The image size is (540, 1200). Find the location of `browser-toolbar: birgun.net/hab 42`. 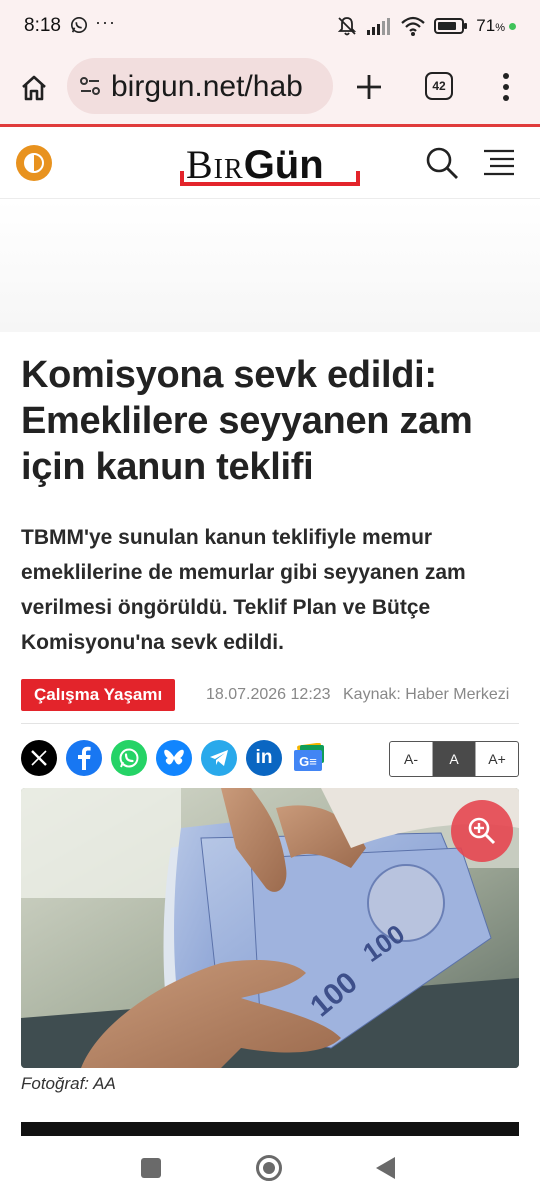

browser-toolbar: birgun.net/hab 42 is located at coordinates (270, 89).